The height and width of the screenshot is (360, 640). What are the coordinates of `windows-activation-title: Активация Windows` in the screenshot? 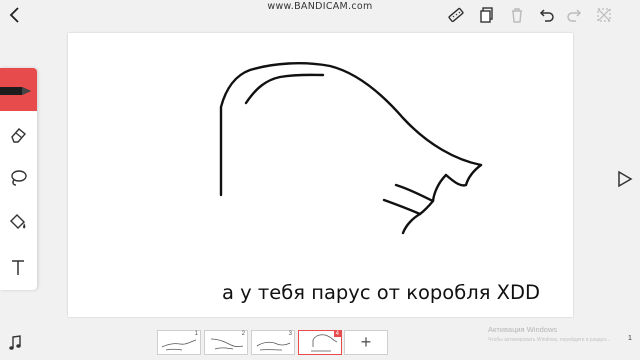 It's located at (523, 329).